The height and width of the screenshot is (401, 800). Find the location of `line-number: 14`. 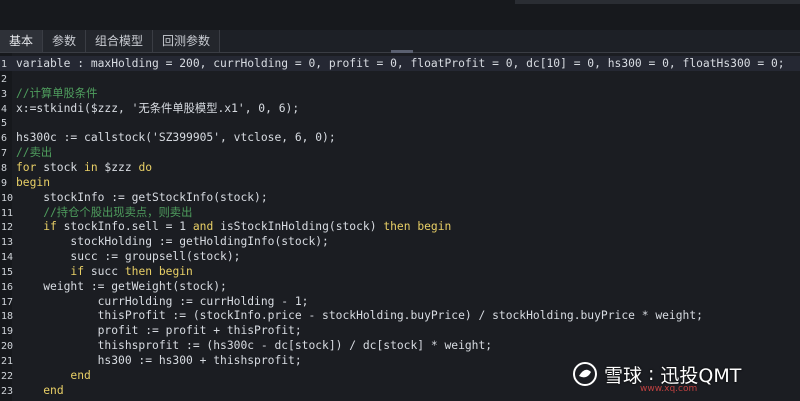

line-number: 14 is located at coordinates (7, 258).